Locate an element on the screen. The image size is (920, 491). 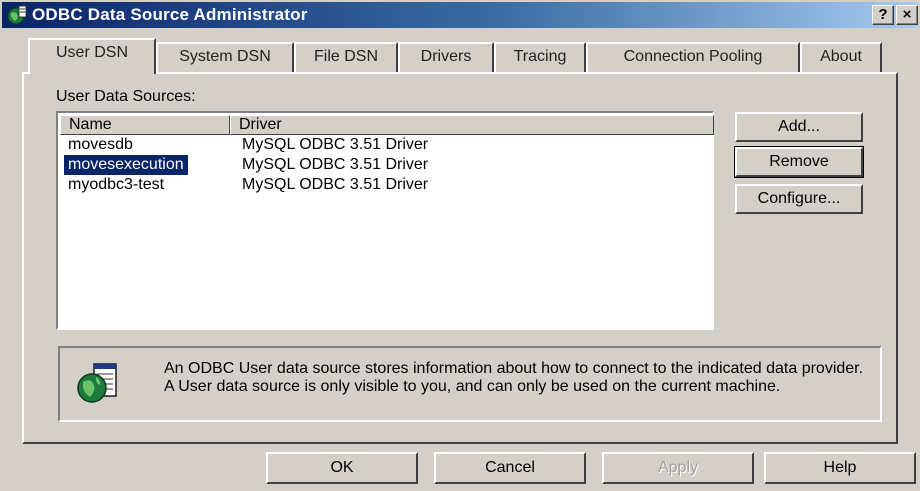
column-header-driver: Driver is located at coordinates (472, 125).